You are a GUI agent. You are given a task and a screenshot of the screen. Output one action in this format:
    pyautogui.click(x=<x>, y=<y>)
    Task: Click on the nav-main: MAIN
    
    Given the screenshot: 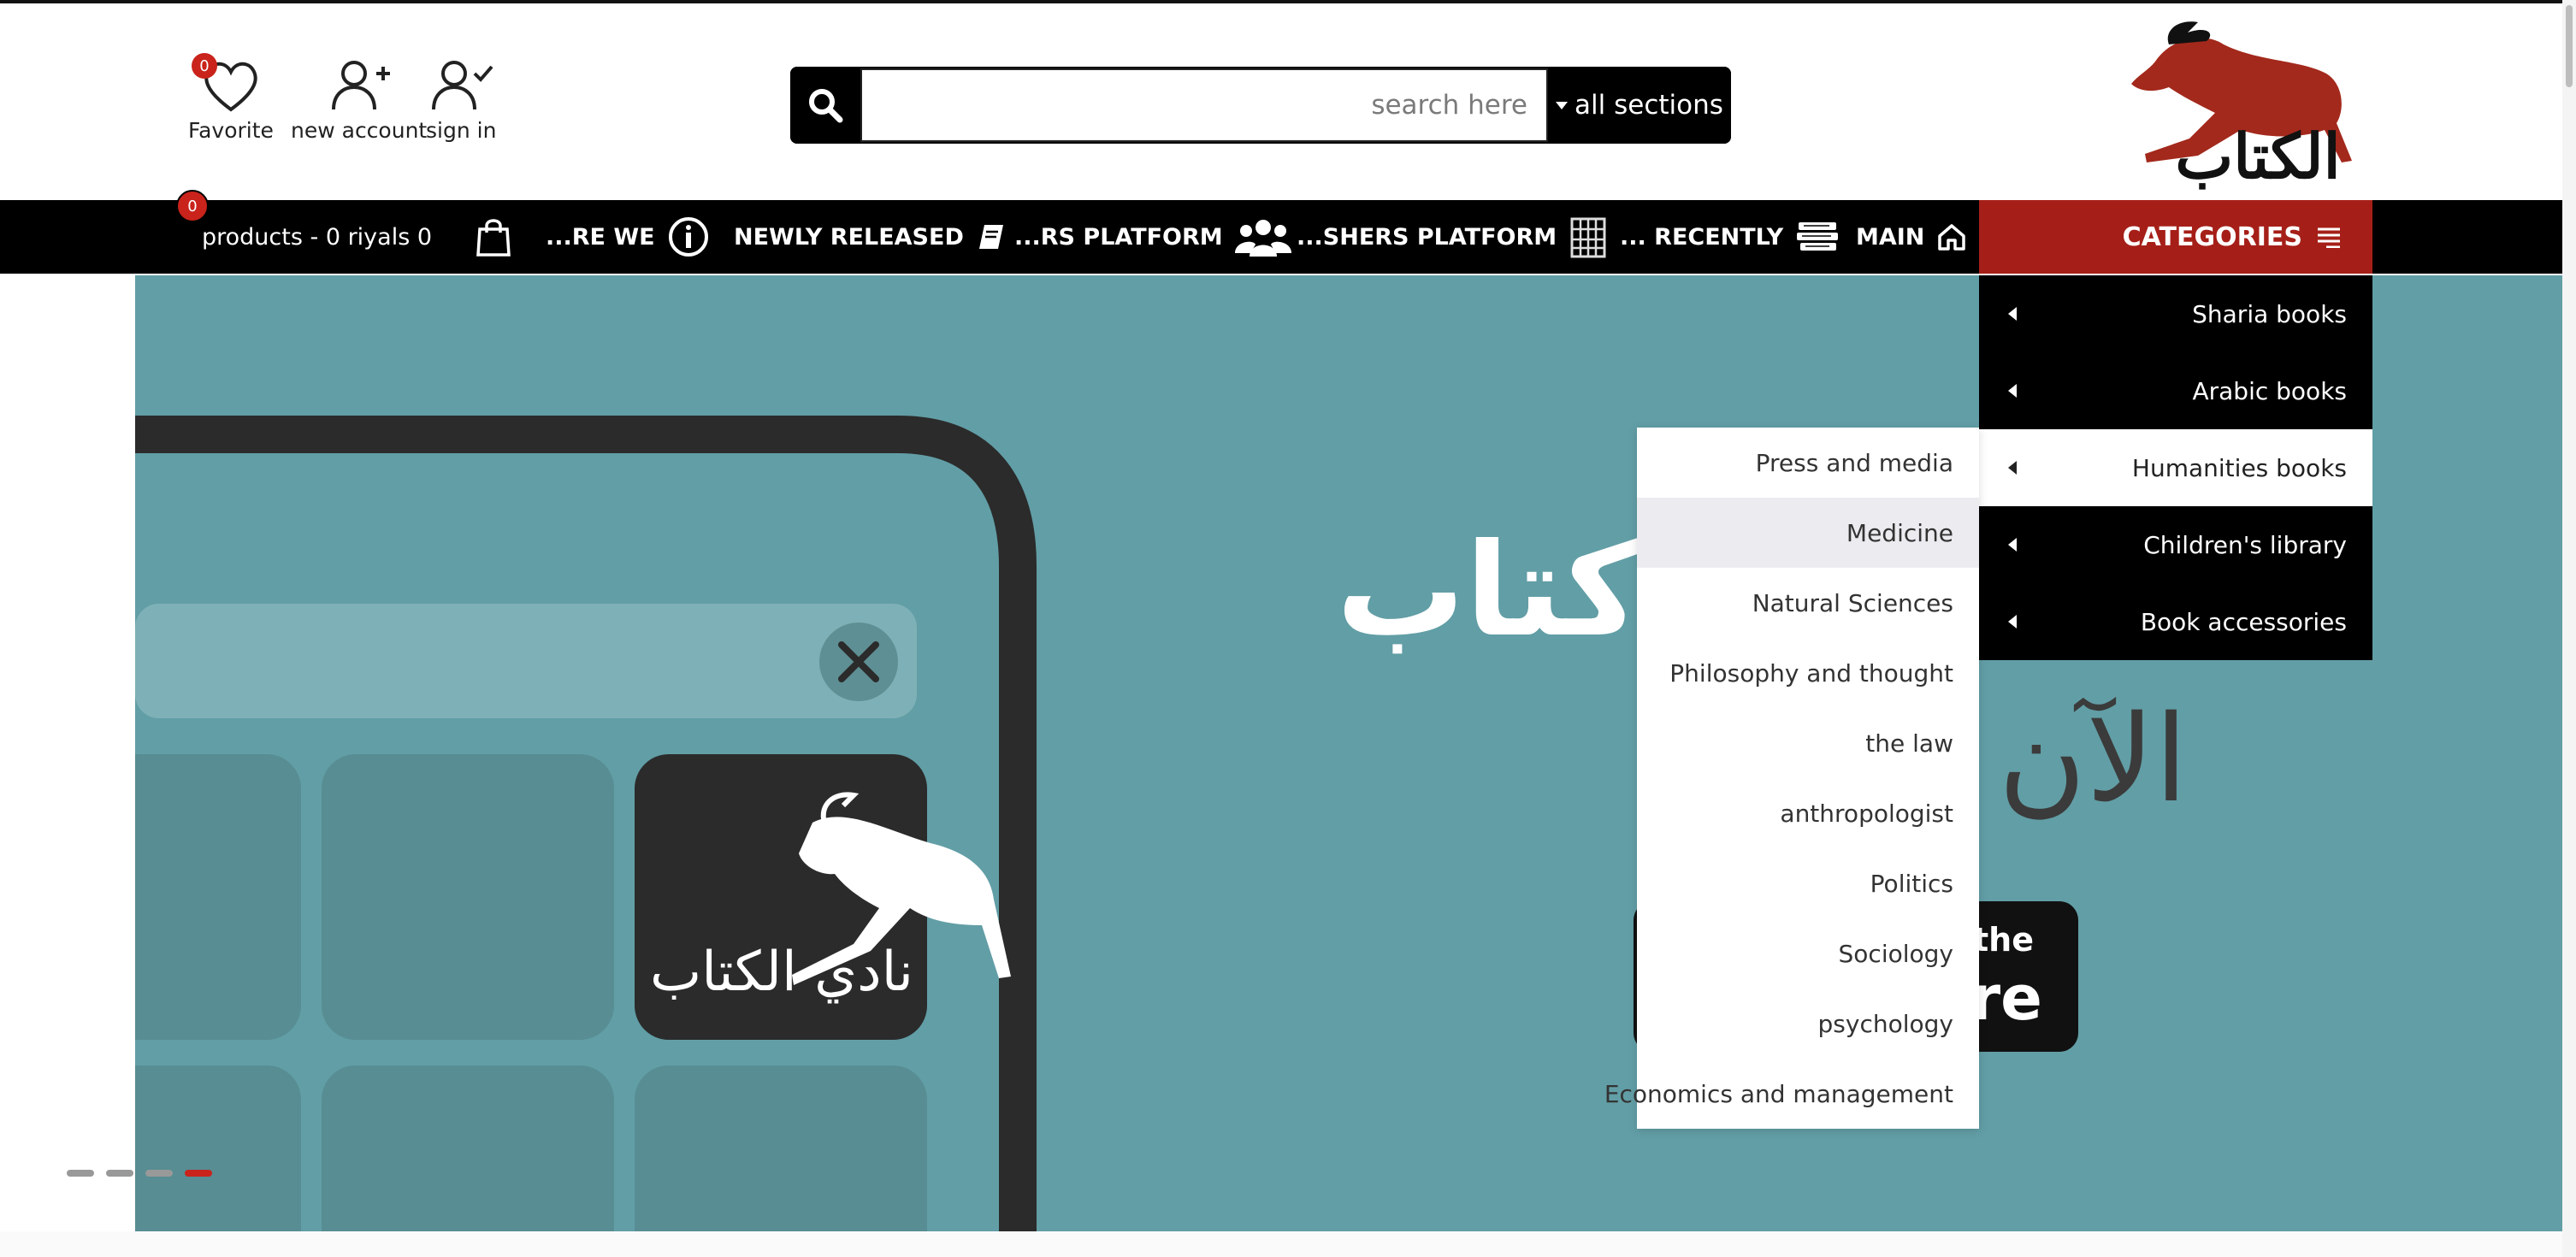 What is the action you would take?
    pyautogui.click(x=1912, y=237)
    